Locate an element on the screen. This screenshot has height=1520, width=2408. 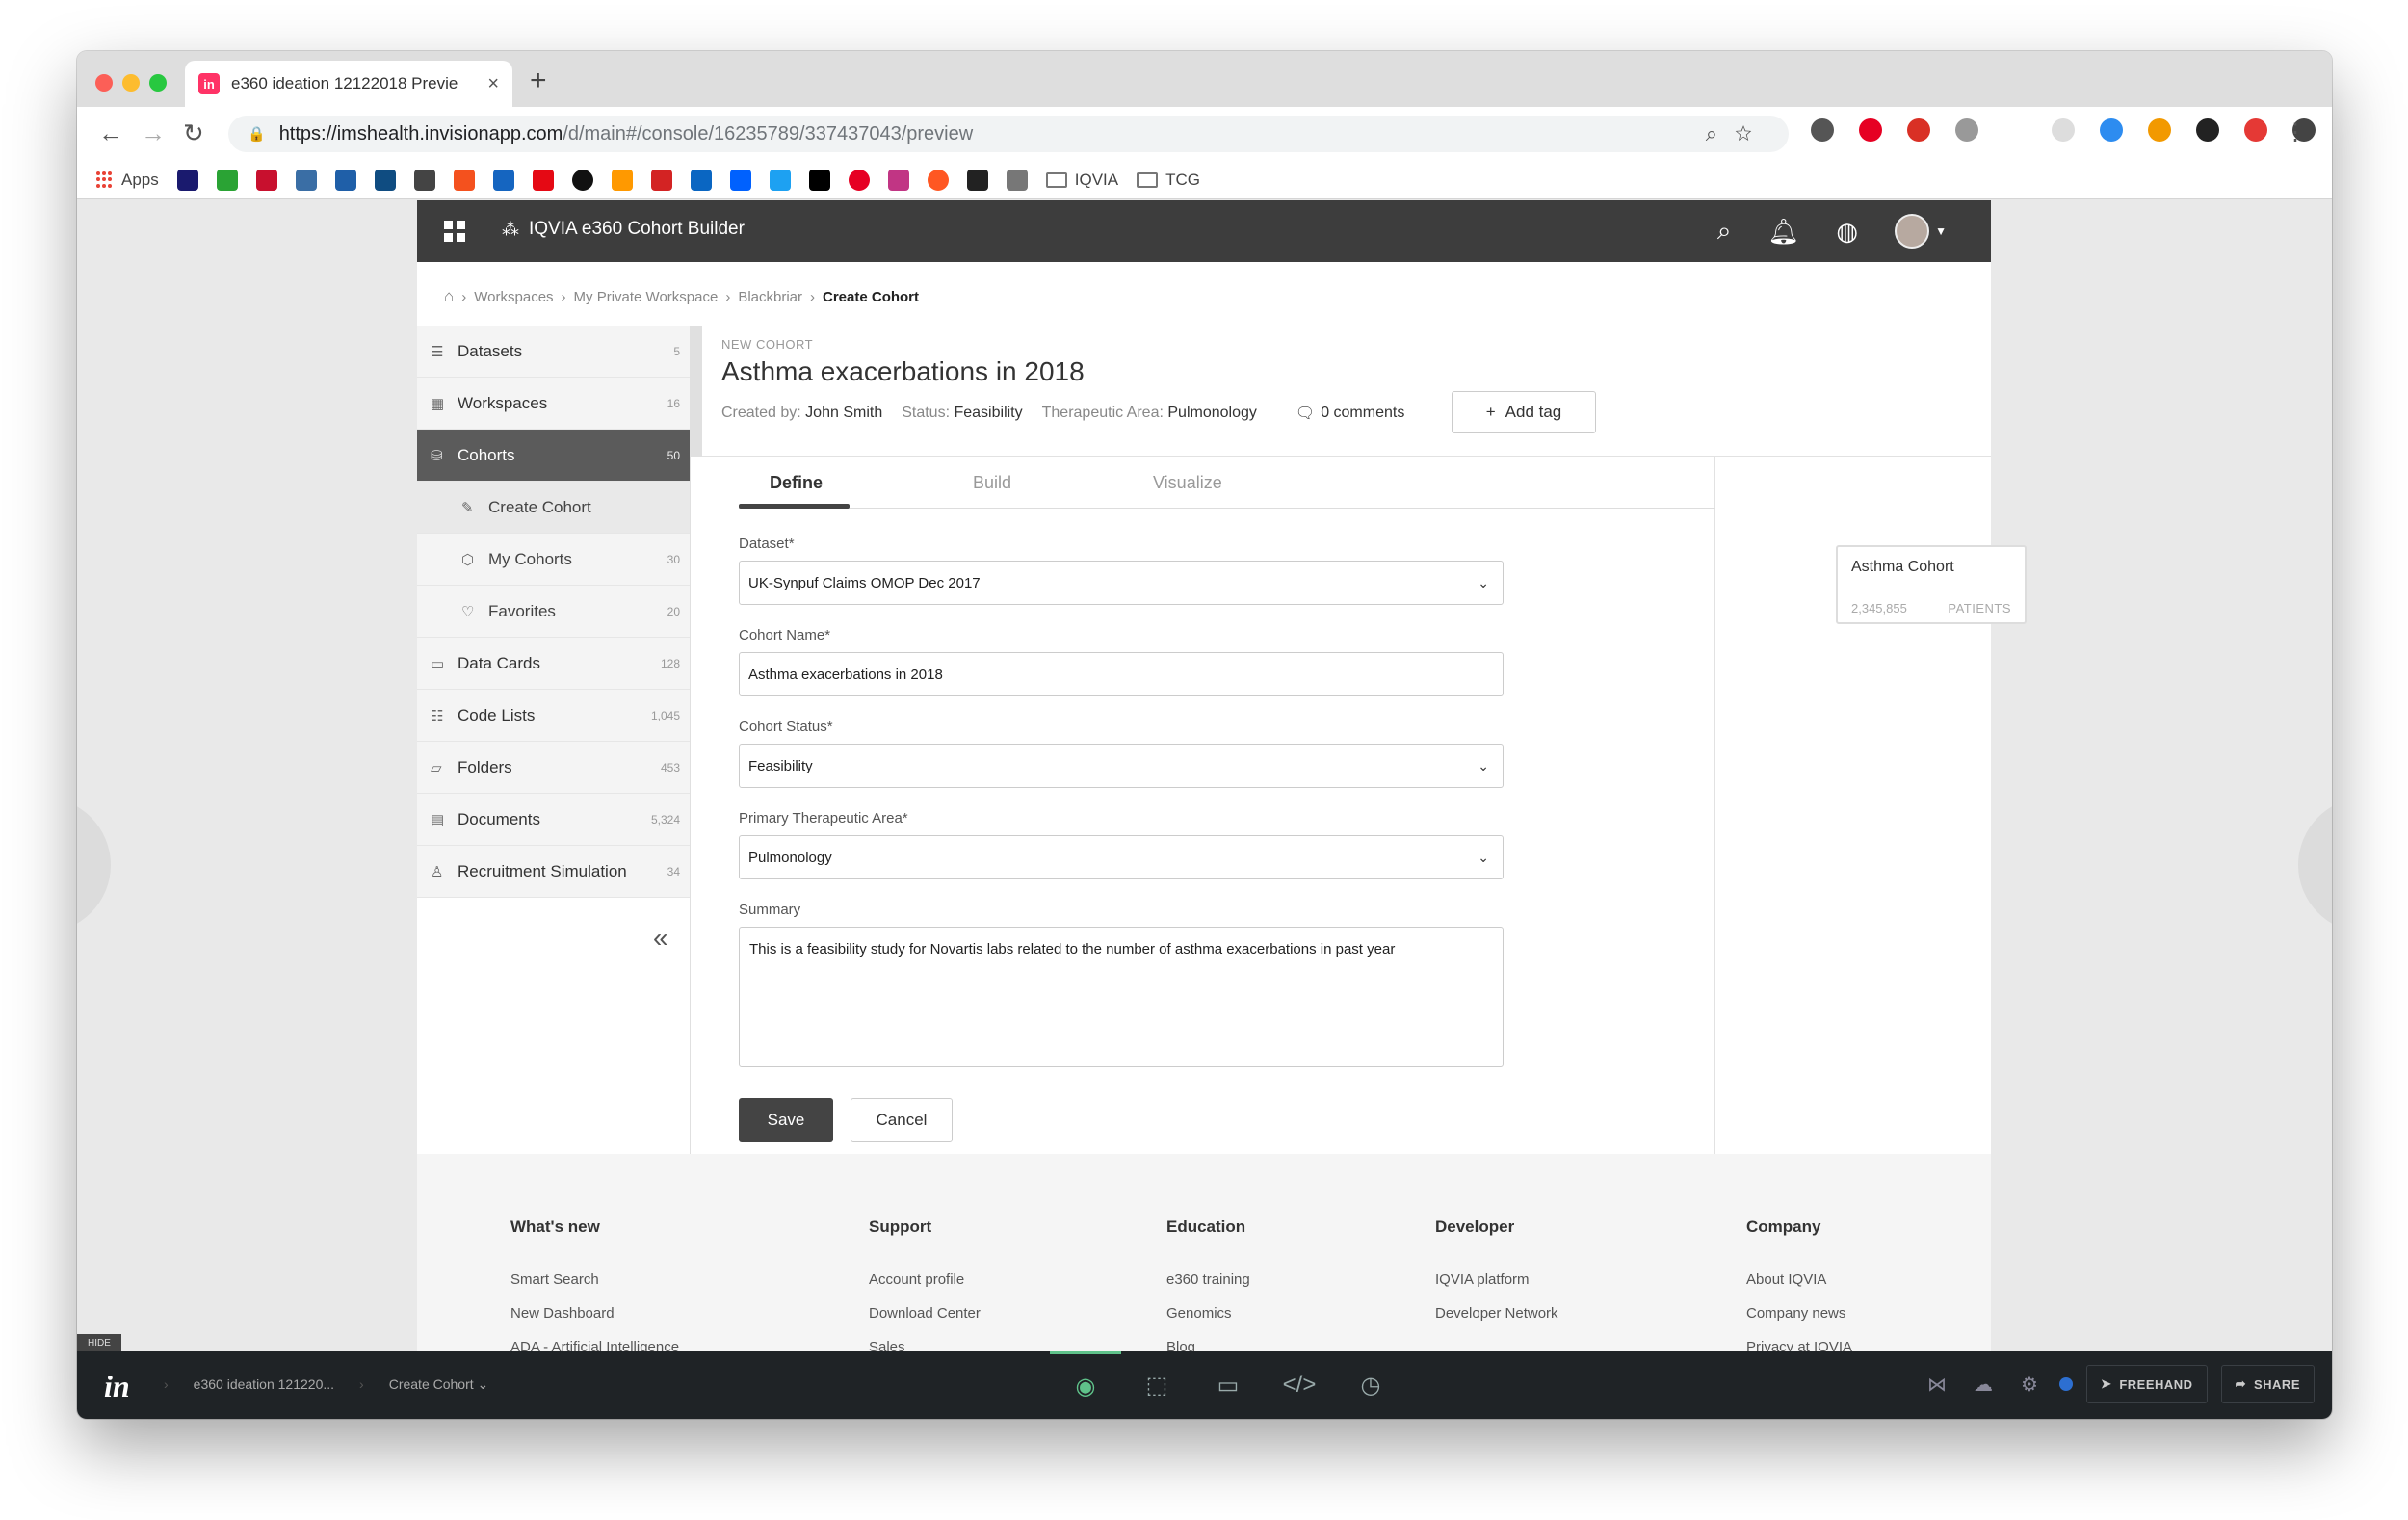
extension-lastpass-icon is located at coordinates (2255, 130).